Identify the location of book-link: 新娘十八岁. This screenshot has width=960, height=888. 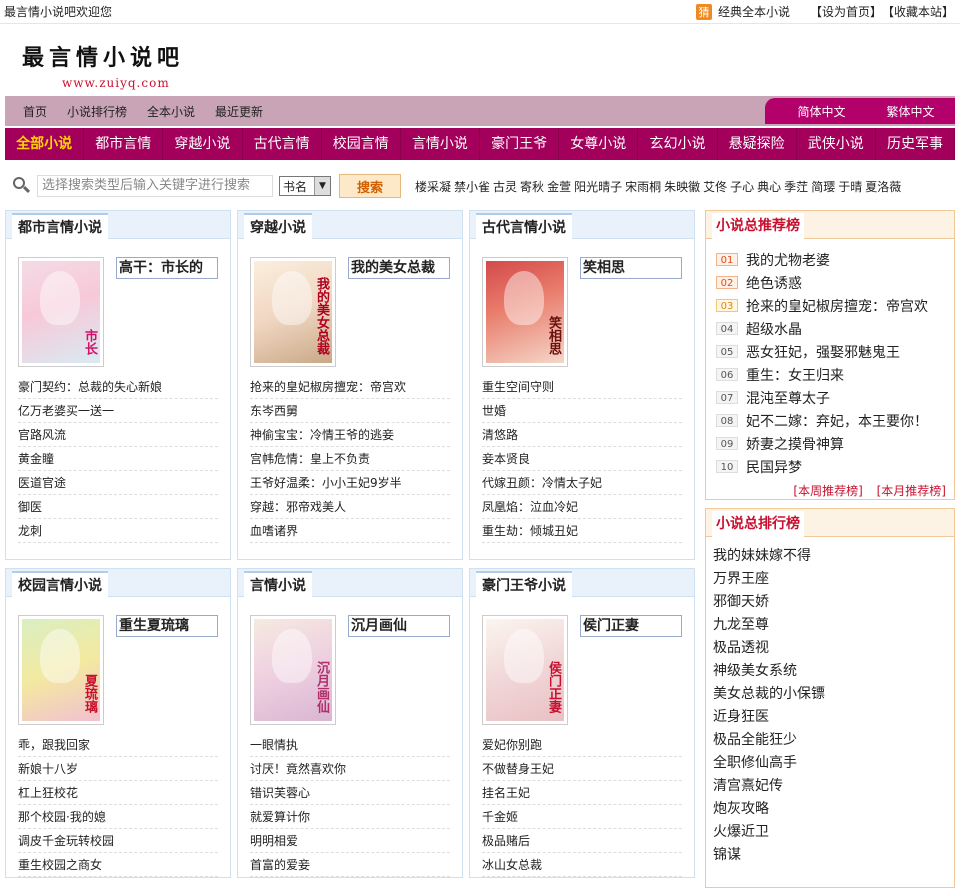
(118, 769).